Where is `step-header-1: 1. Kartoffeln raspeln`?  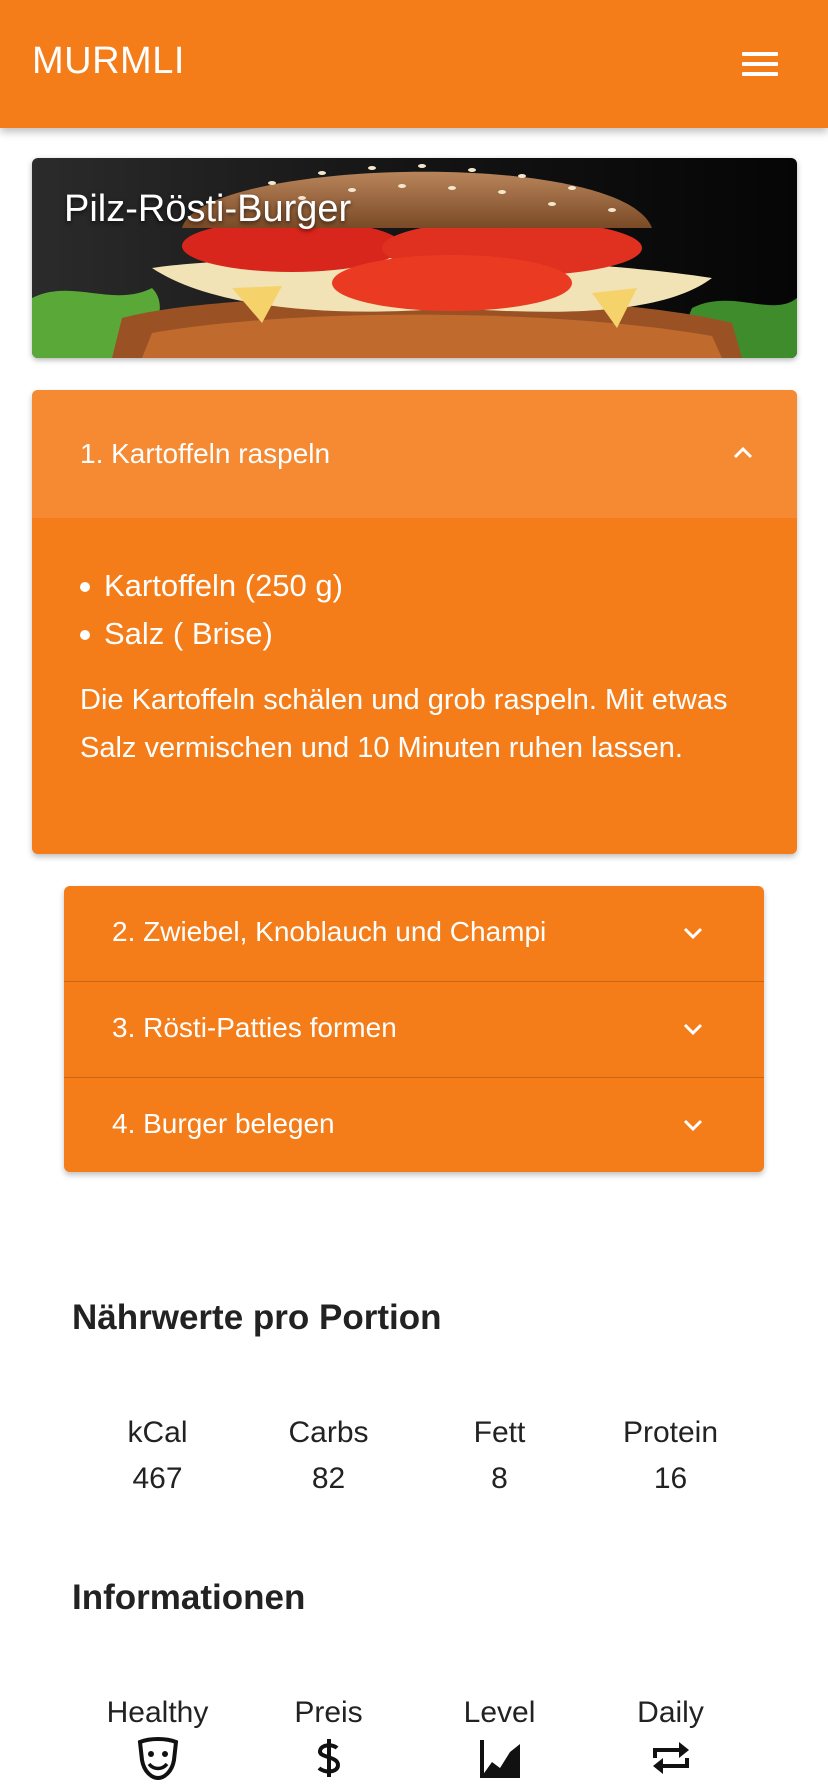 step-header-1: 1. Kartoffeln raspeln is located at coordinates (414, 454).